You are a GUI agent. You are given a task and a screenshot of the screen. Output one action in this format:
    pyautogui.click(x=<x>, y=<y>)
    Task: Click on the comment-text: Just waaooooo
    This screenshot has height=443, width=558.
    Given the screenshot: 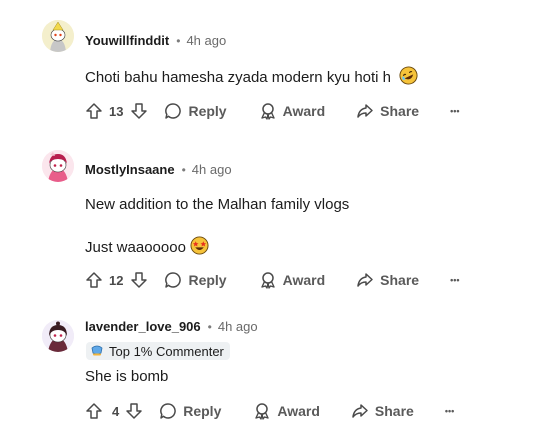 What is the action you would take?
    pyautogui.click(x=135, y=247)
    